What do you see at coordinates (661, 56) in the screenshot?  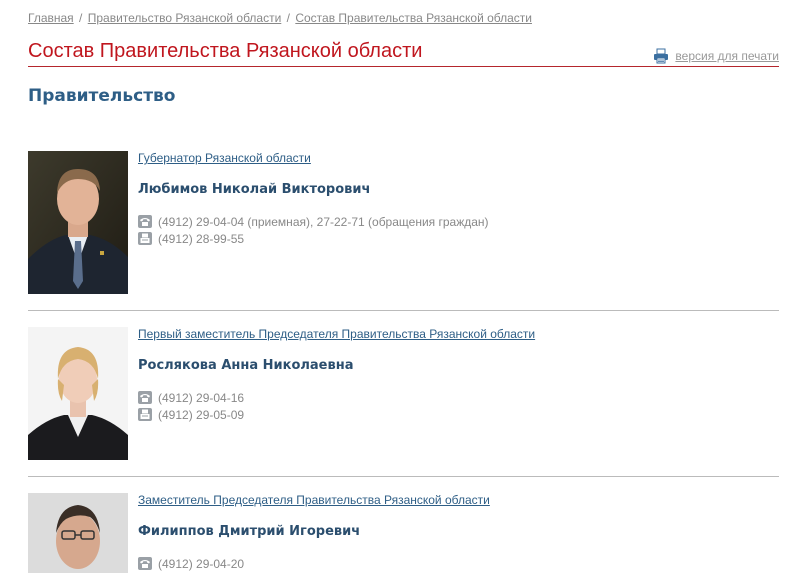 I see `printer-icon` at bounding box center [661, 56].